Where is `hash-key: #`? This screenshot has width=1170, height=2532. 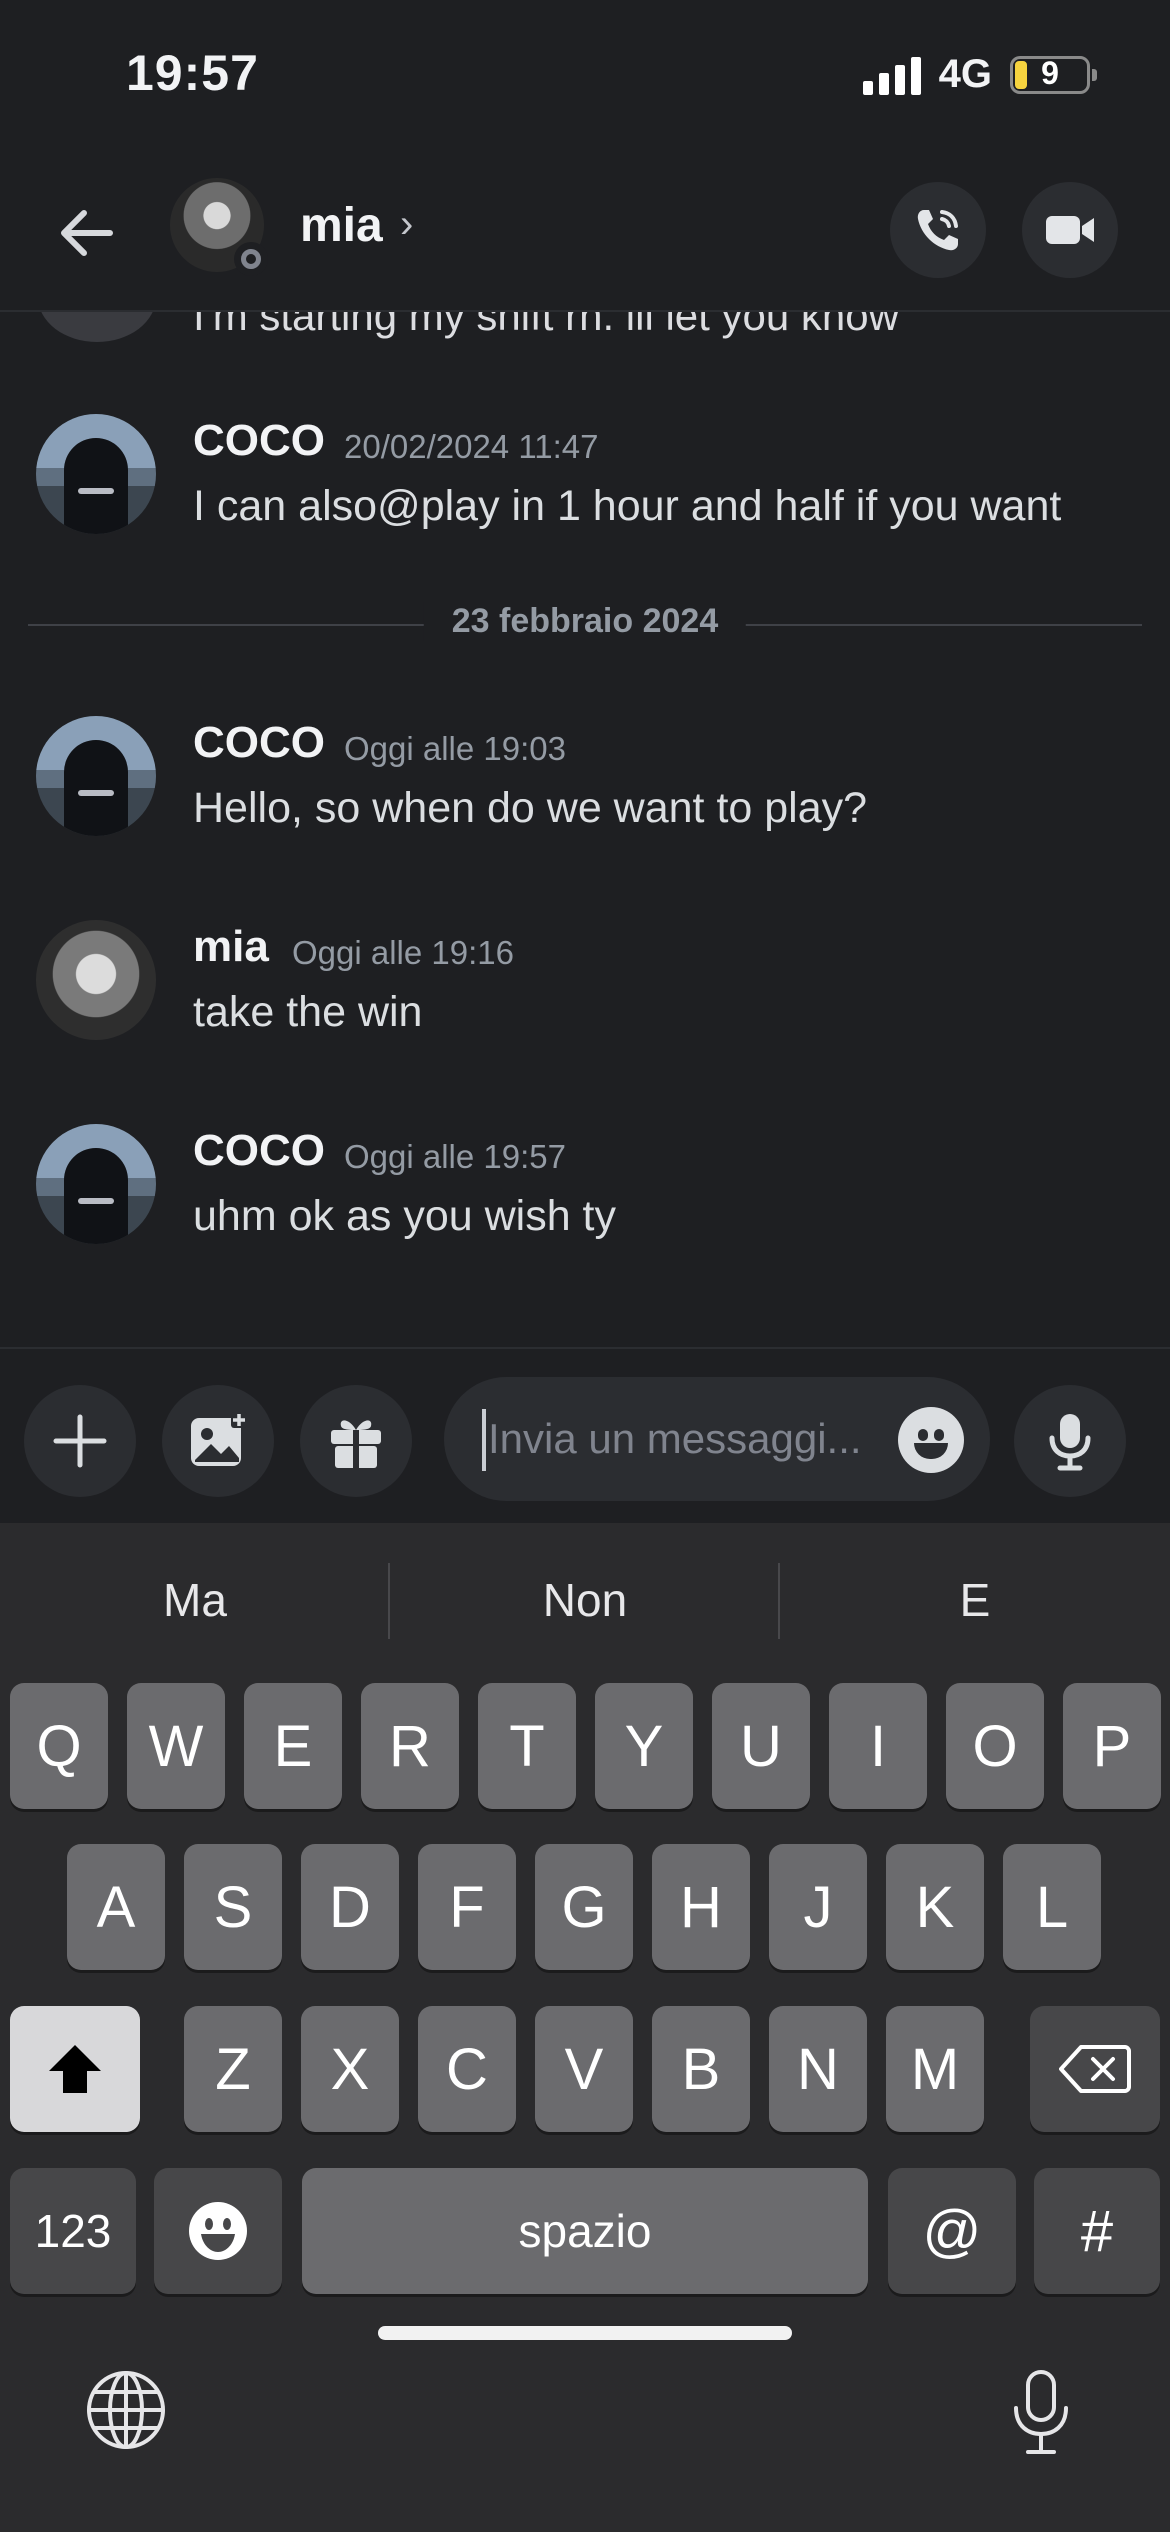 hash-key: # is located at coordinates (1097, 2231).